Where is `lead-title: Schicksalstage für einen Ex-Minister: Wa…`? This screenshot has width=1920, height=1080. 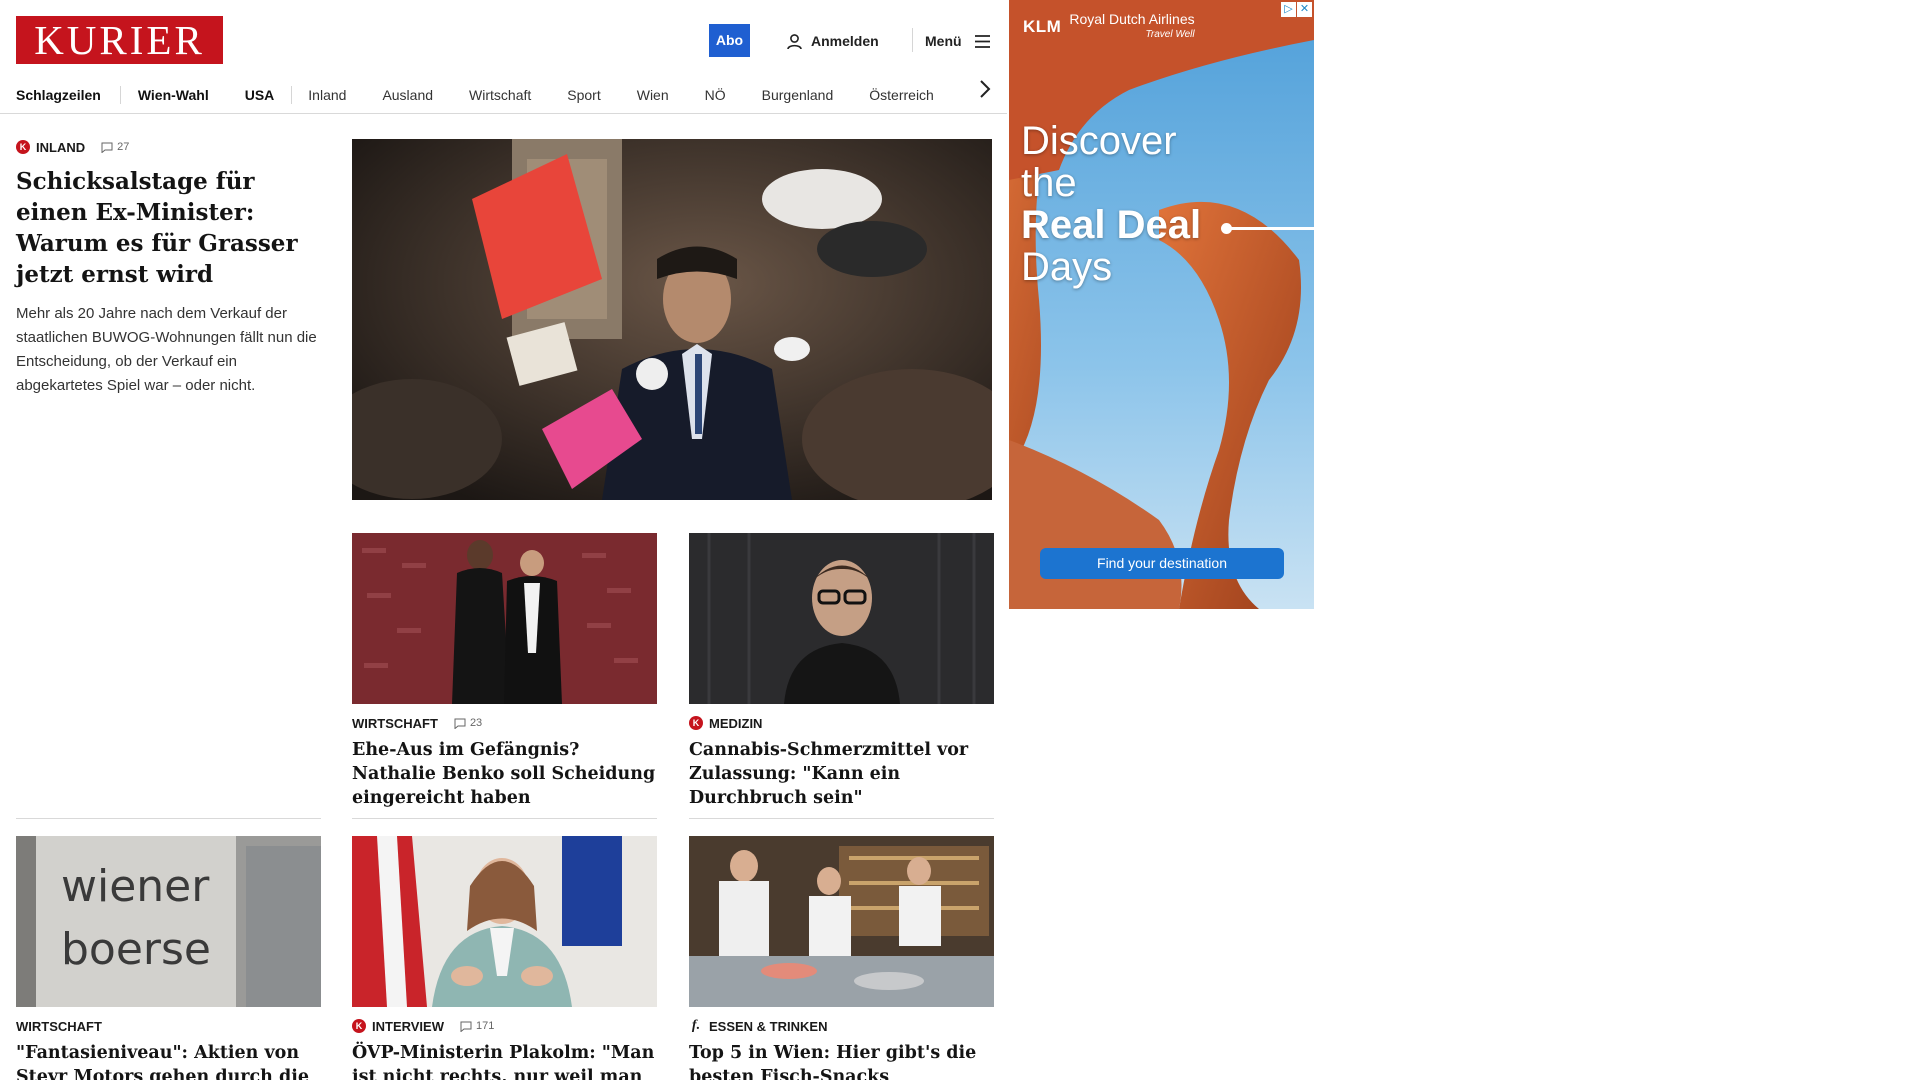 lead-title: Schicksalstage für einen Ex-Minister: Wa… is located at coordinates (168, 228).